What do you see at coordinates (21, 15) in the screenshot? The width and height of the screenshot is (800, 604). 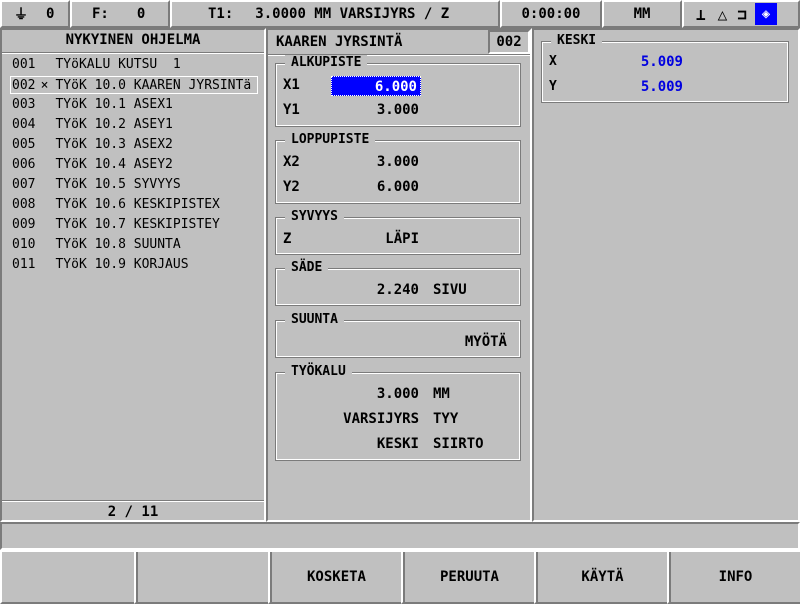 I see `axis-ground-icon: ⏚` at bounding box center [21, 15].